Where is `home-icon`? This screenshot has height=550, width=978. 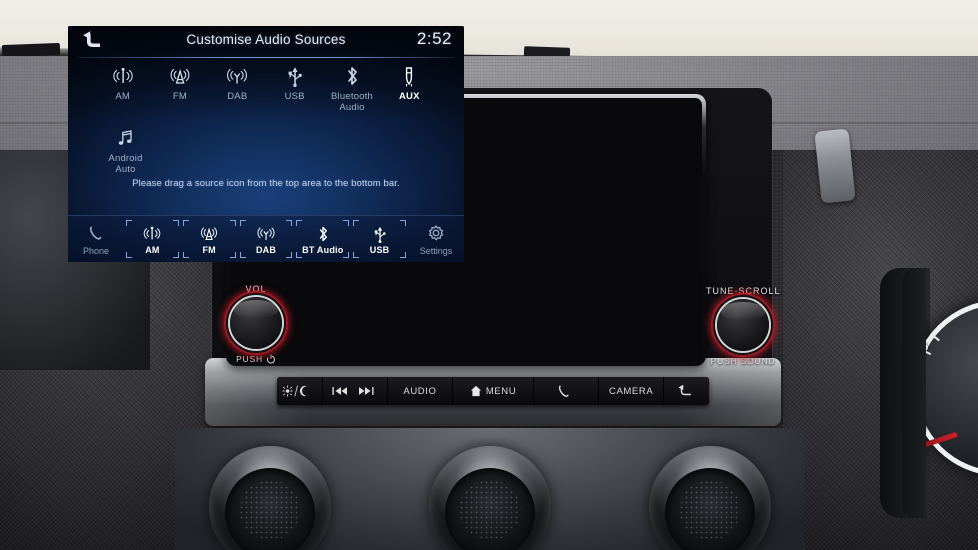 home-icon is located at coordinates (475, 391).